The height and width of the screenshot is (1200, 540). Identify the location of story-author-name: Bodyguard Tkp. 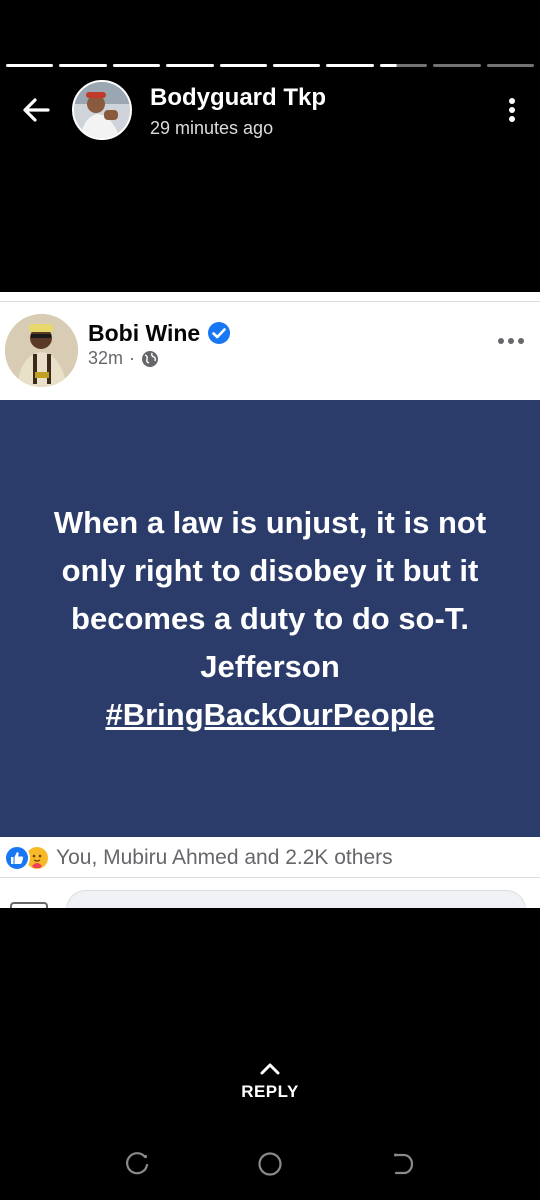
(238, 98).